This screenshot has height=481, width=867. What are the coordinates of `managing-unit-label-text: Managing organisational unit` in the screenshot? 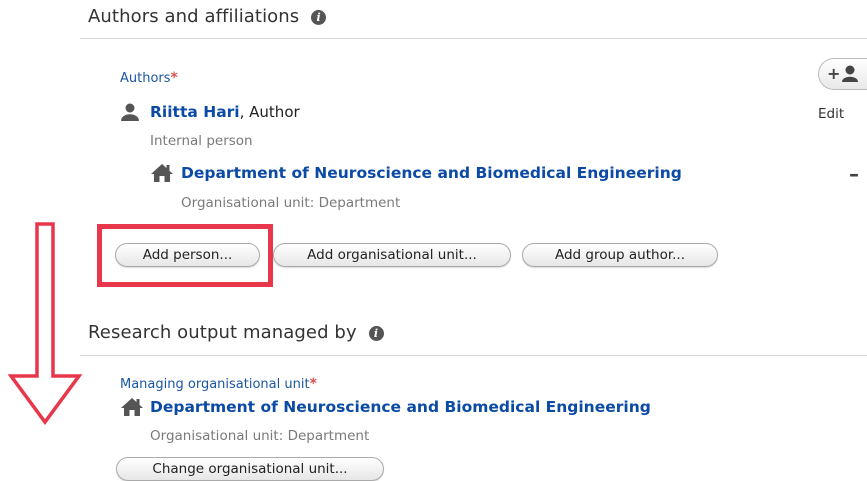 It's located at (215, 384).